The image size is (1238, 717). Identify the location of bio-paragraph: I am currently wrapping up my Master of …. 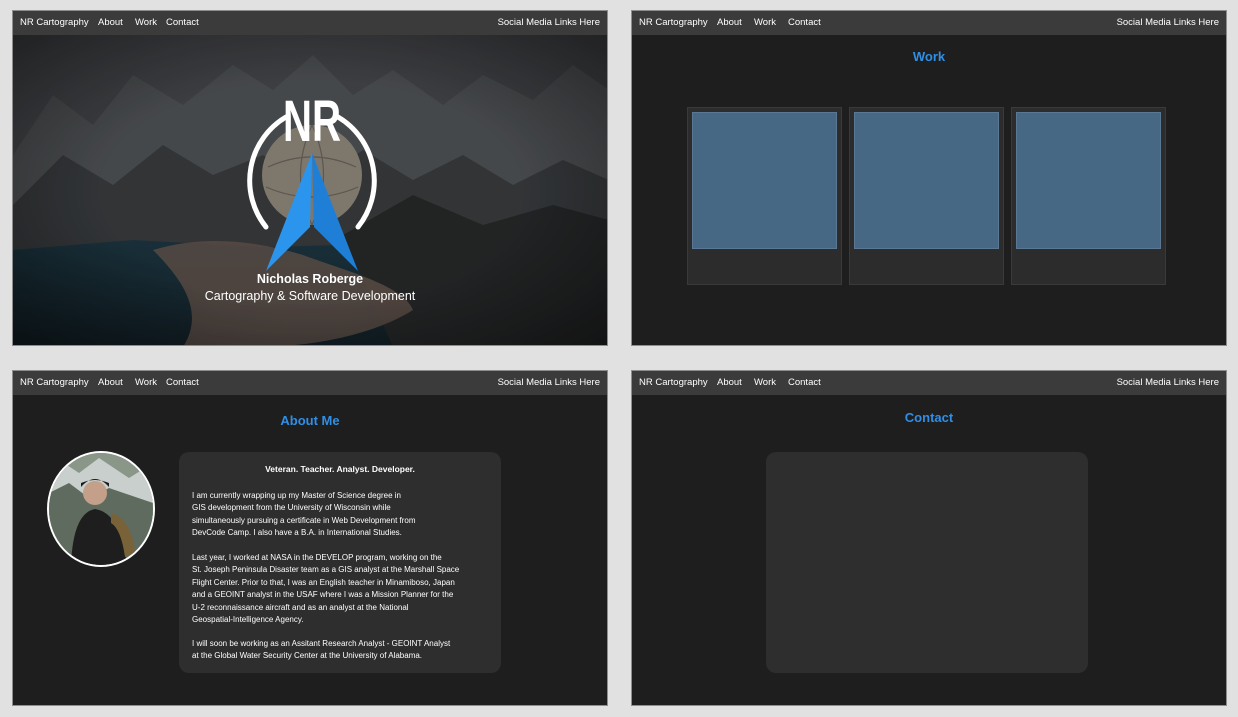
(304, 514).